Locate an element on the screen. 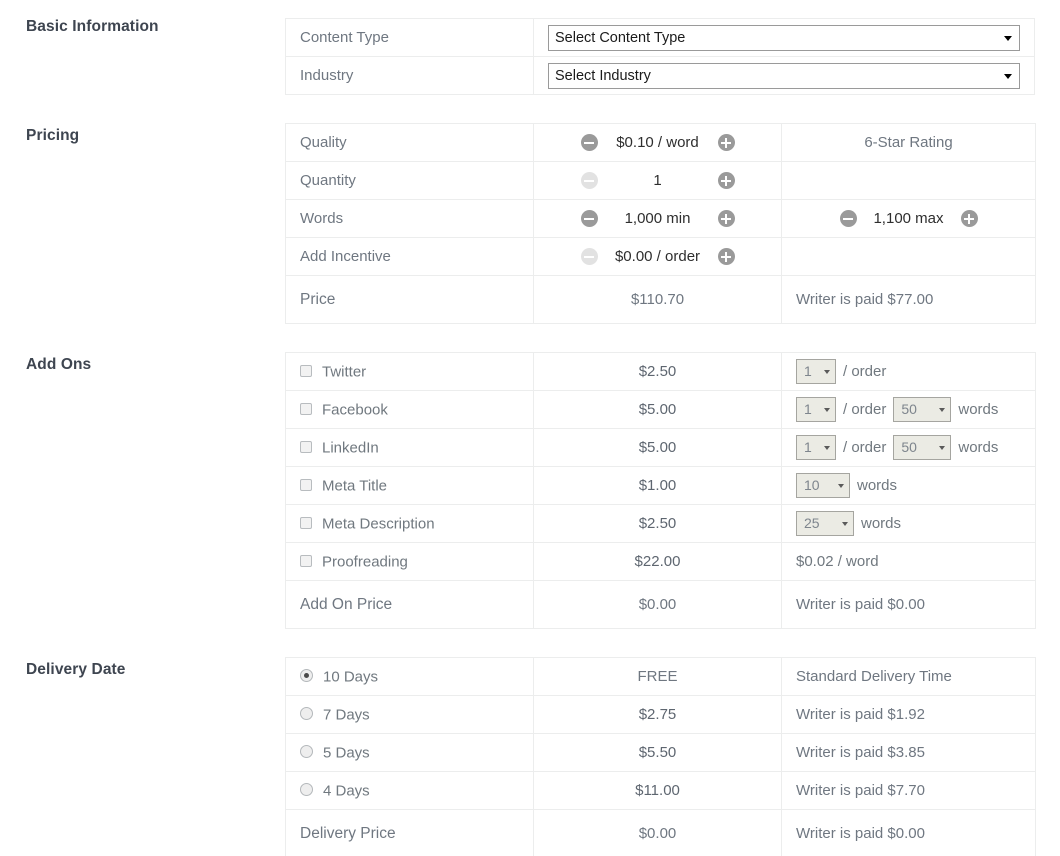  addon-controls: 10 words is located at coordinates (908, 485).